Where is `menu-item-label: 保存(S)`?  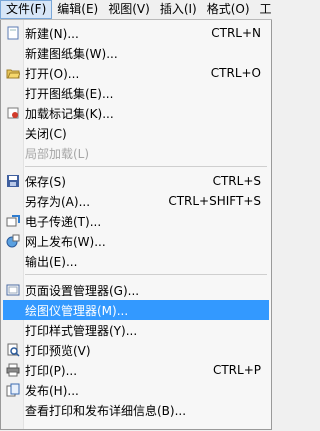
menu-item-label: 保存(S) is located at coordinates (45, 181).